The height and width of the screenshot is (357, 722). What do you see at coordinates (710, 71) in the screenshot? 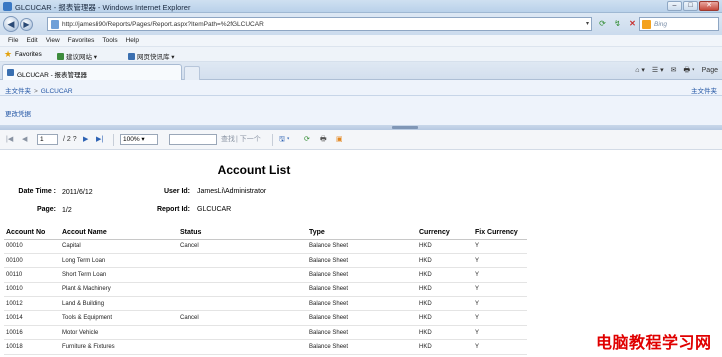
I see `page-menu: Page` at bounding box center [710, 71].